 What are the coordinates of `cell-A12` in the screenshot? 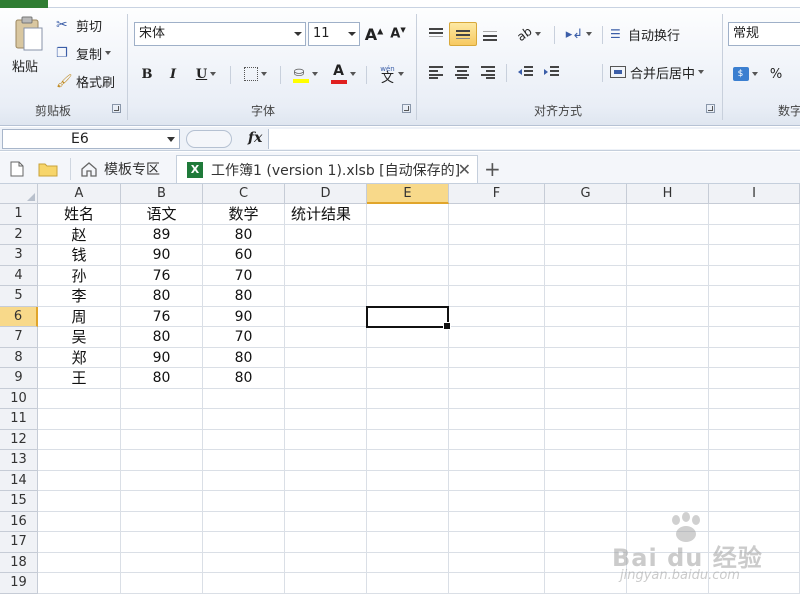 It's located at (79, 439).